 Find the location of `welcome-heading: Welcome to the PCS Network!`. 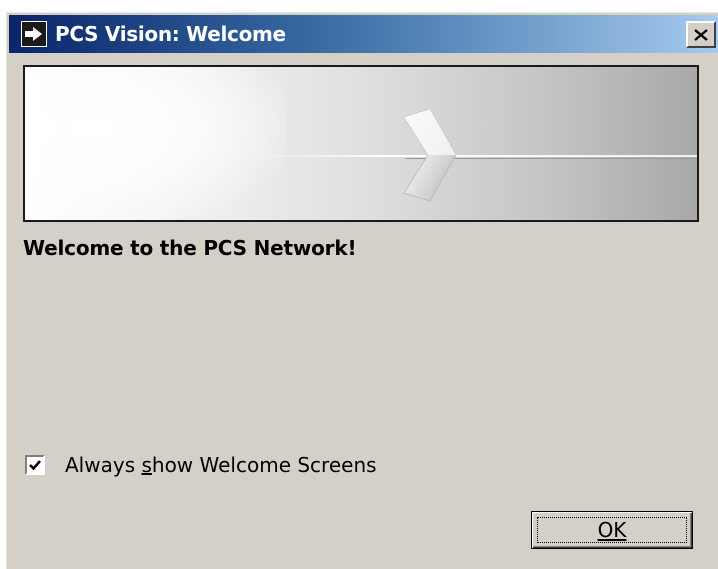

welcome-heading: Welcome to the PCS Network! is located at coordinates (190, 248).